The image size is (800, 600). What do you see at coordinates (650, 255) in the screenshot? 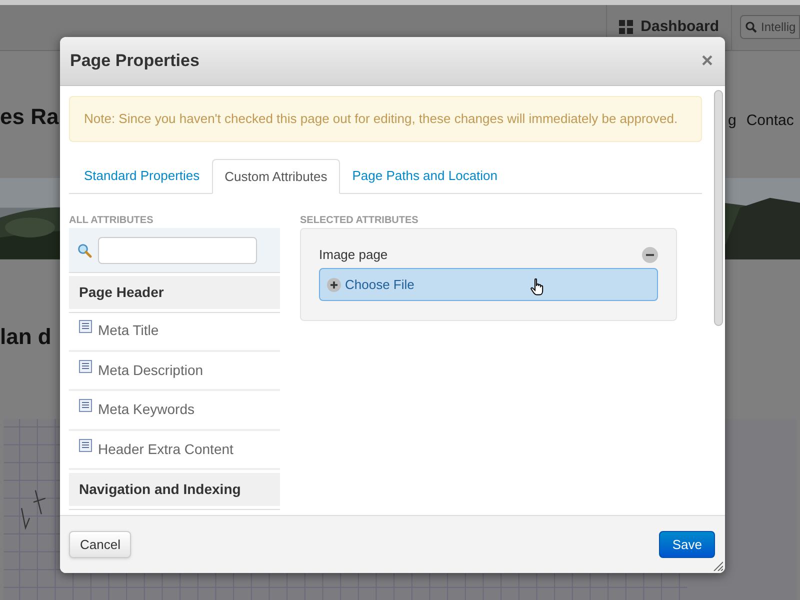
I see `remove-icon` at bounding box center [650, 255].